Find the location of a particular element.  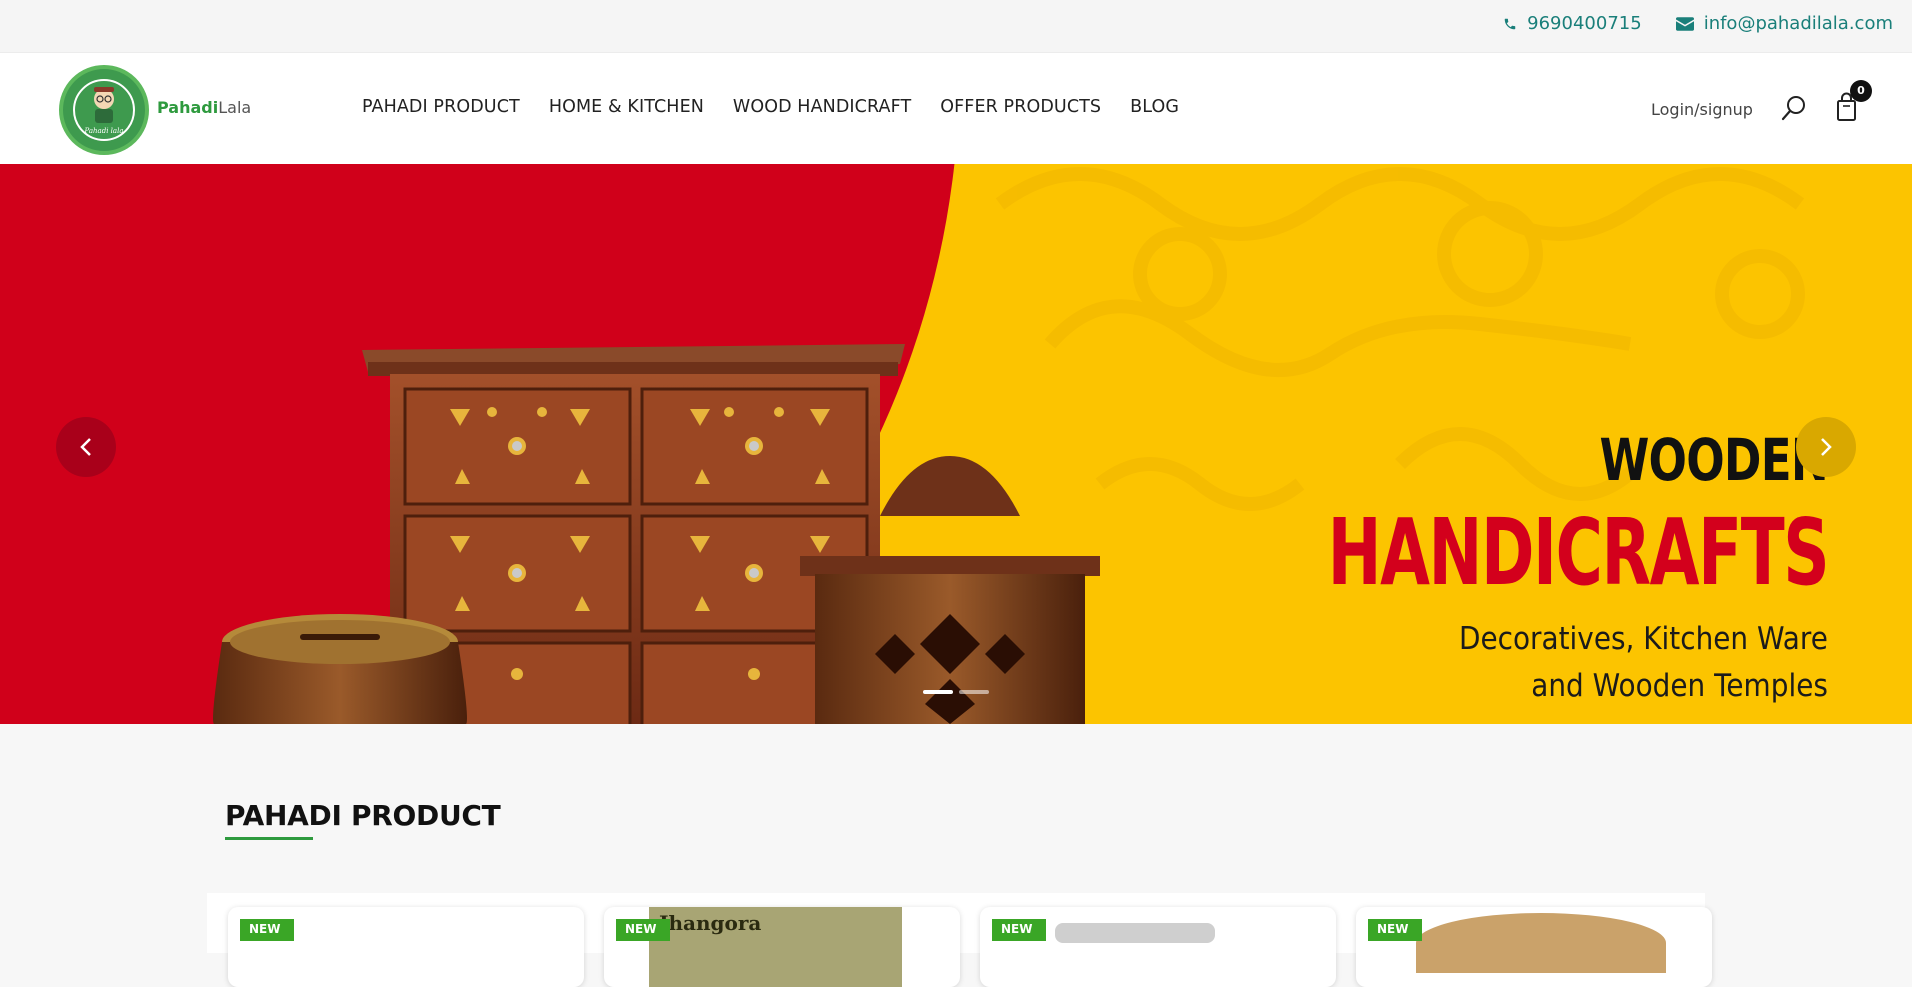

svg-text: Pahadi lala is located at coordinates (103, 131).